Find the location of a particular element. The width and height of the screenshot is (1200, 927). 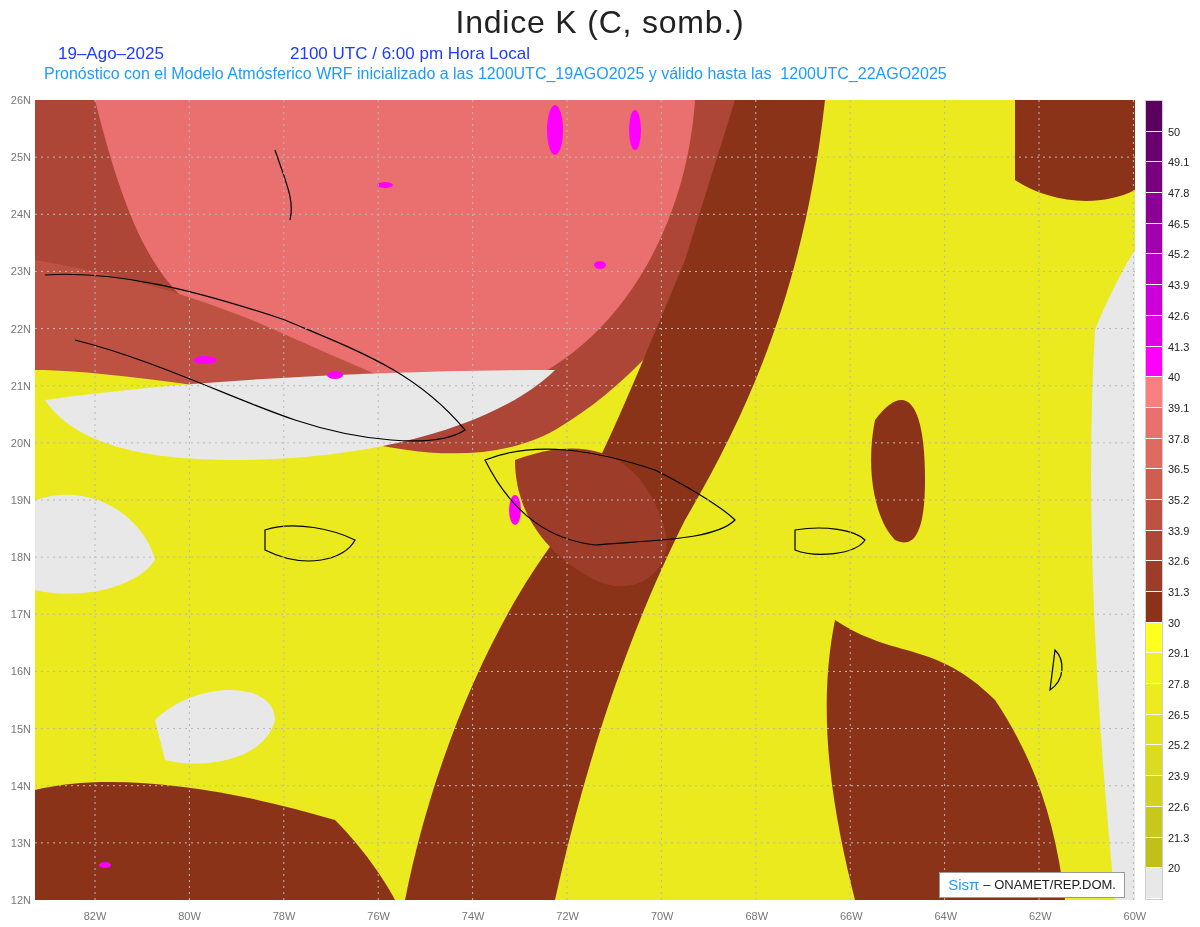

colorbar-label: 30 is located at coordinates (1174, 622).